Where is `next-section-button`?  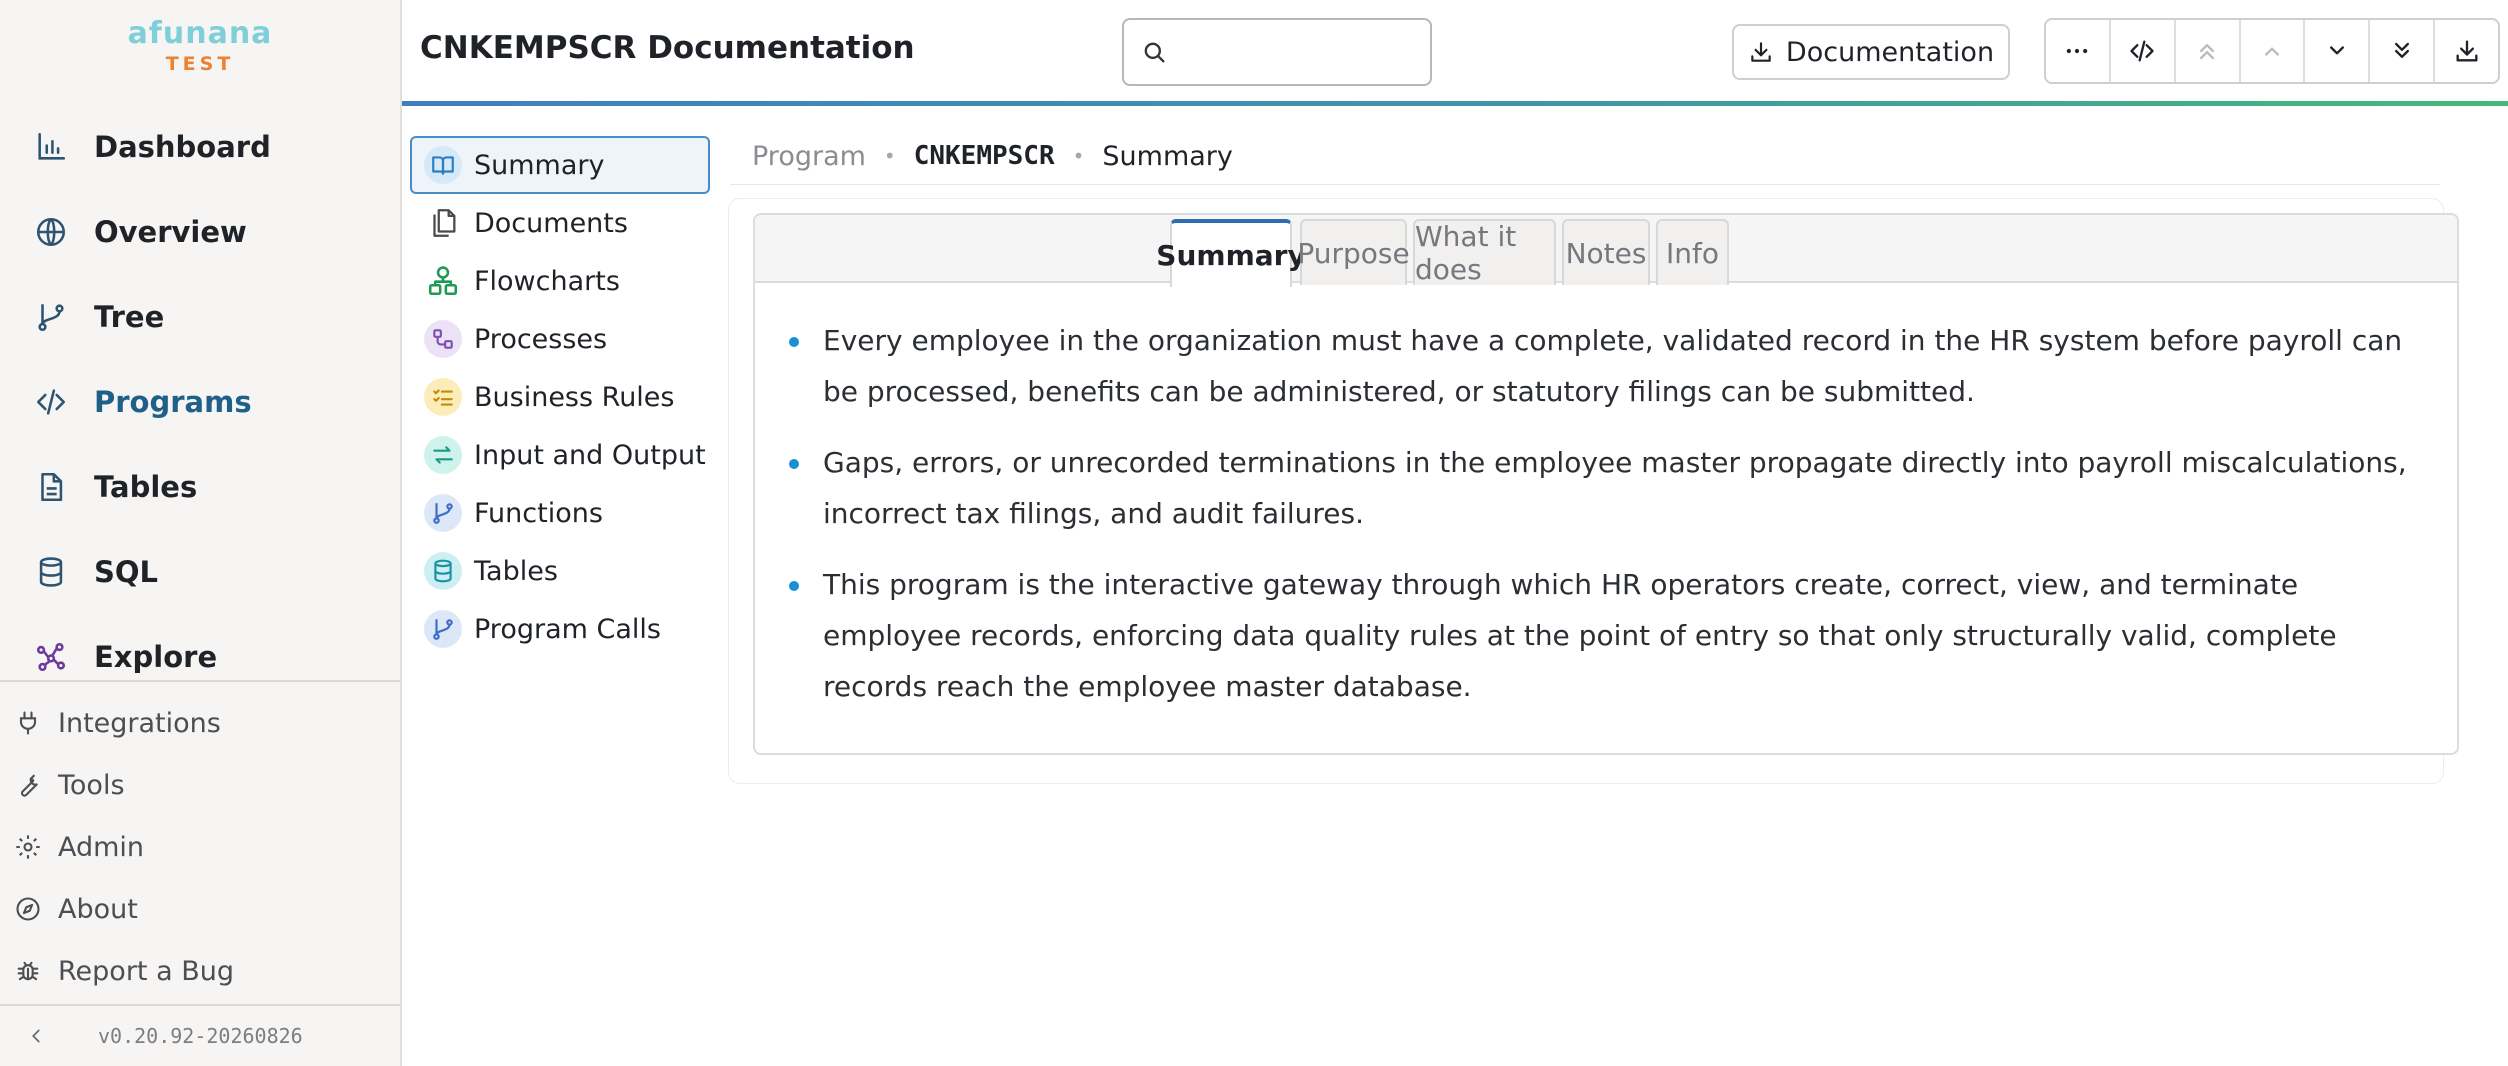 next-section-button is located at coordinates (2335, 51).